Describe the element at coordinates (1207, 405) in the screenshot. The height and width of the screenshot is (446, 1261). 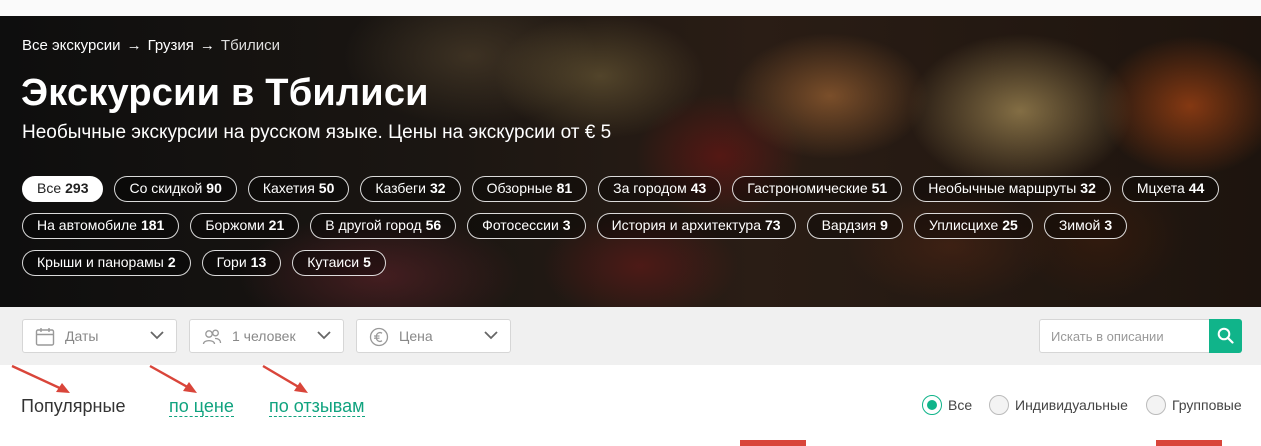
I see `radio-label: Групповые` at that location.